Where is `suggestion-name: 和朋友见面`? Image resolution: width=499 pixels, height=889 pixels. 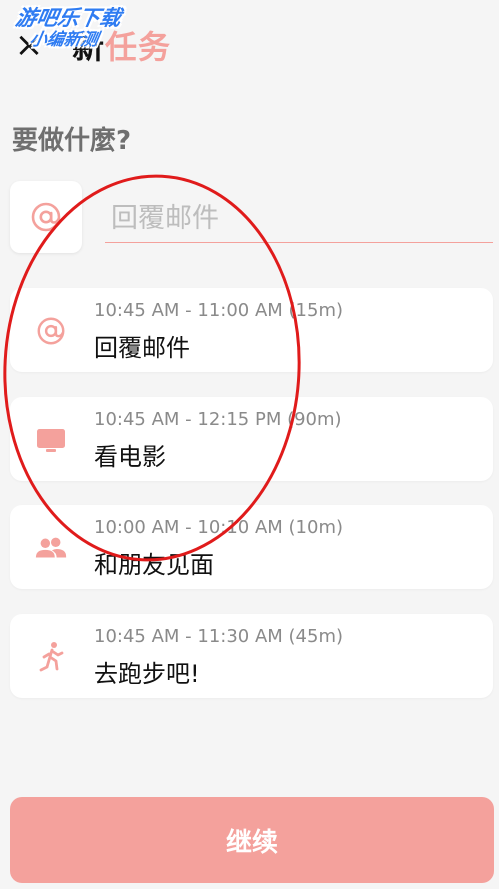 suggestion-name: 和朋友见面 is located at coordinates (154, 565).